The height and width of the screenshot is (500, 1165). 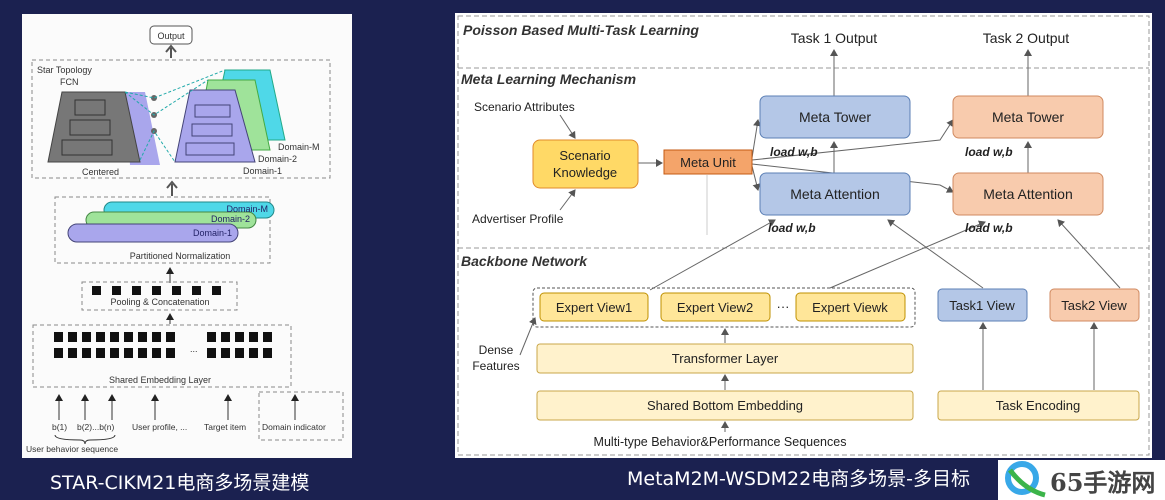 I want to click on meta-tower-2-label: Meta Tower, so click(x=1028, y=117).